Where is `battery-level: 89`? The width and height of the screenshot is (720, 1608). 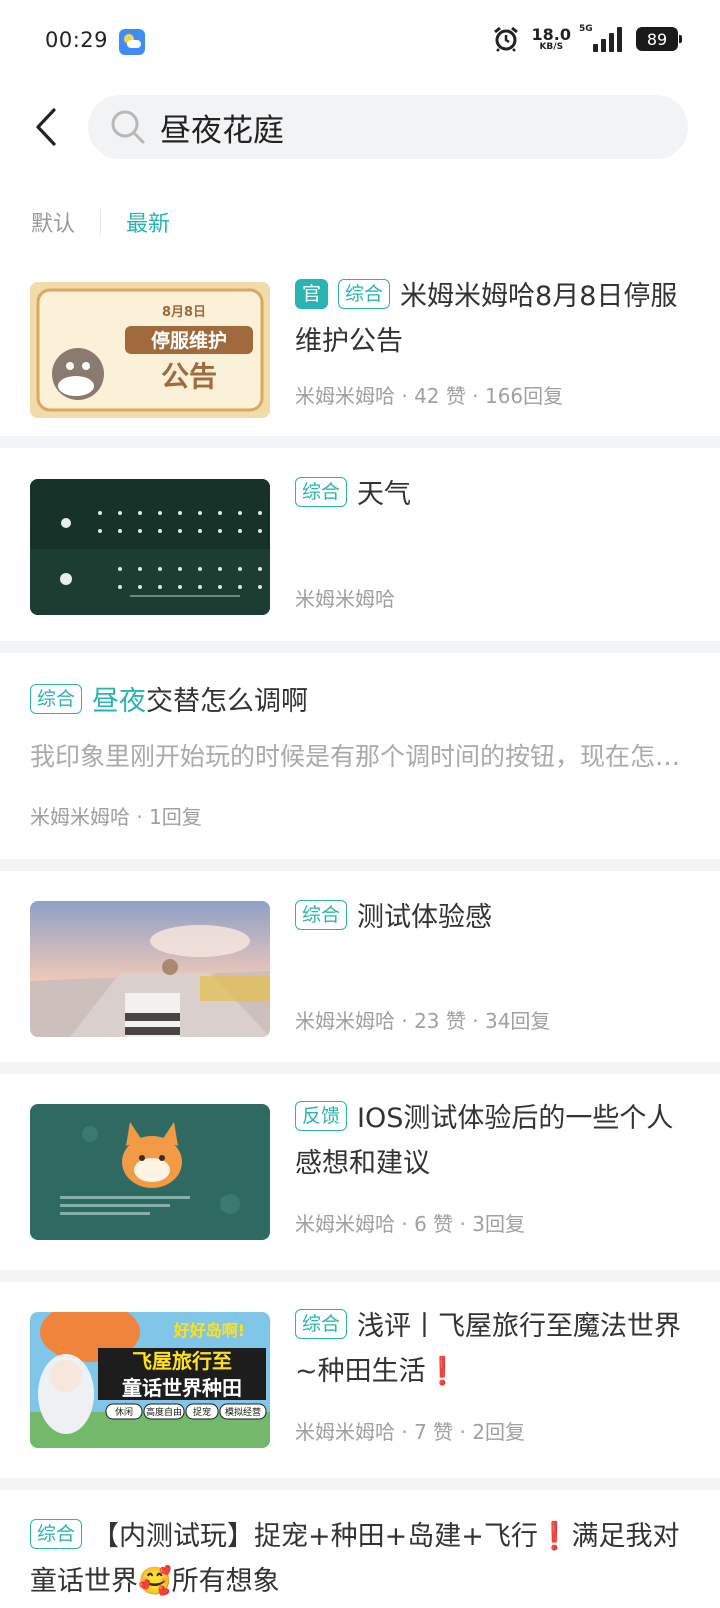 battery-level: 89 is located at coordinates (657, 39).